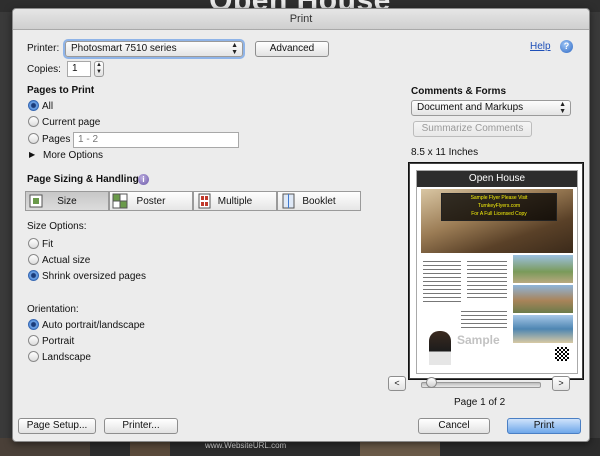 This screenshot has width=600, height=456. What do you see at coordinates (246, 445) in the screenshot?
I see `background-url: www.WebsiteURL.com` at bounding box center [246, 445].